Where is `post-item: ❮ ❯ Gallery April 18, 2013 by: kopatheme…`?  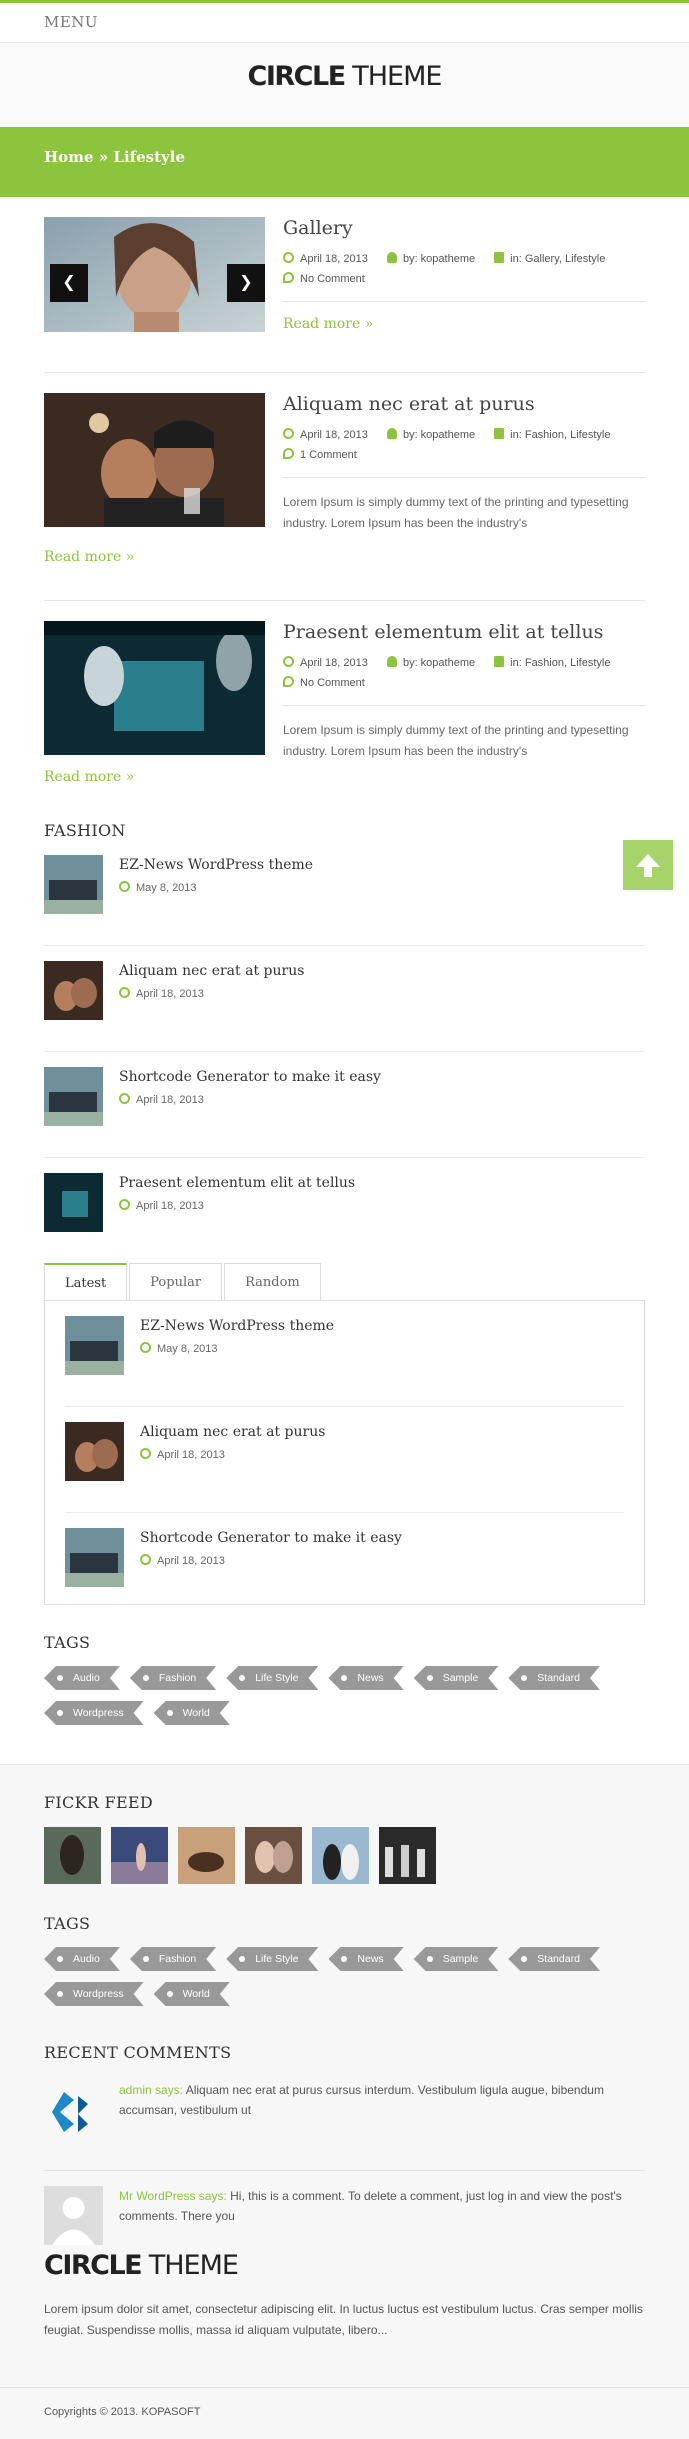
post-item: ❮ ❯ Gallery April 18, 2013 by: kopatheme… is located at coordinates (344, 295).